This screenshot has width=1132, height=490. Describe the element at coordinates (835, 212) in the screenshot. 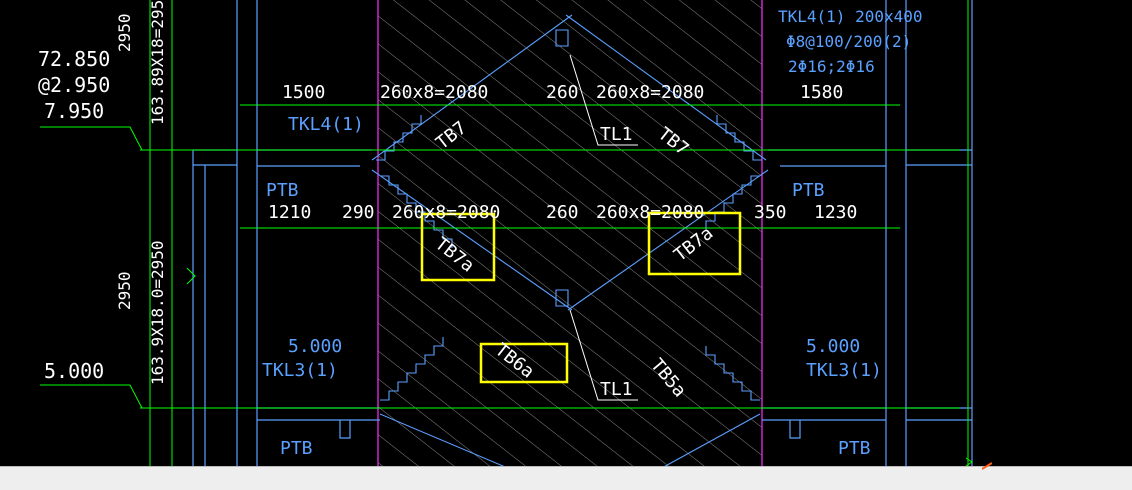

I see `lower-dim-right: 1230` at that location.